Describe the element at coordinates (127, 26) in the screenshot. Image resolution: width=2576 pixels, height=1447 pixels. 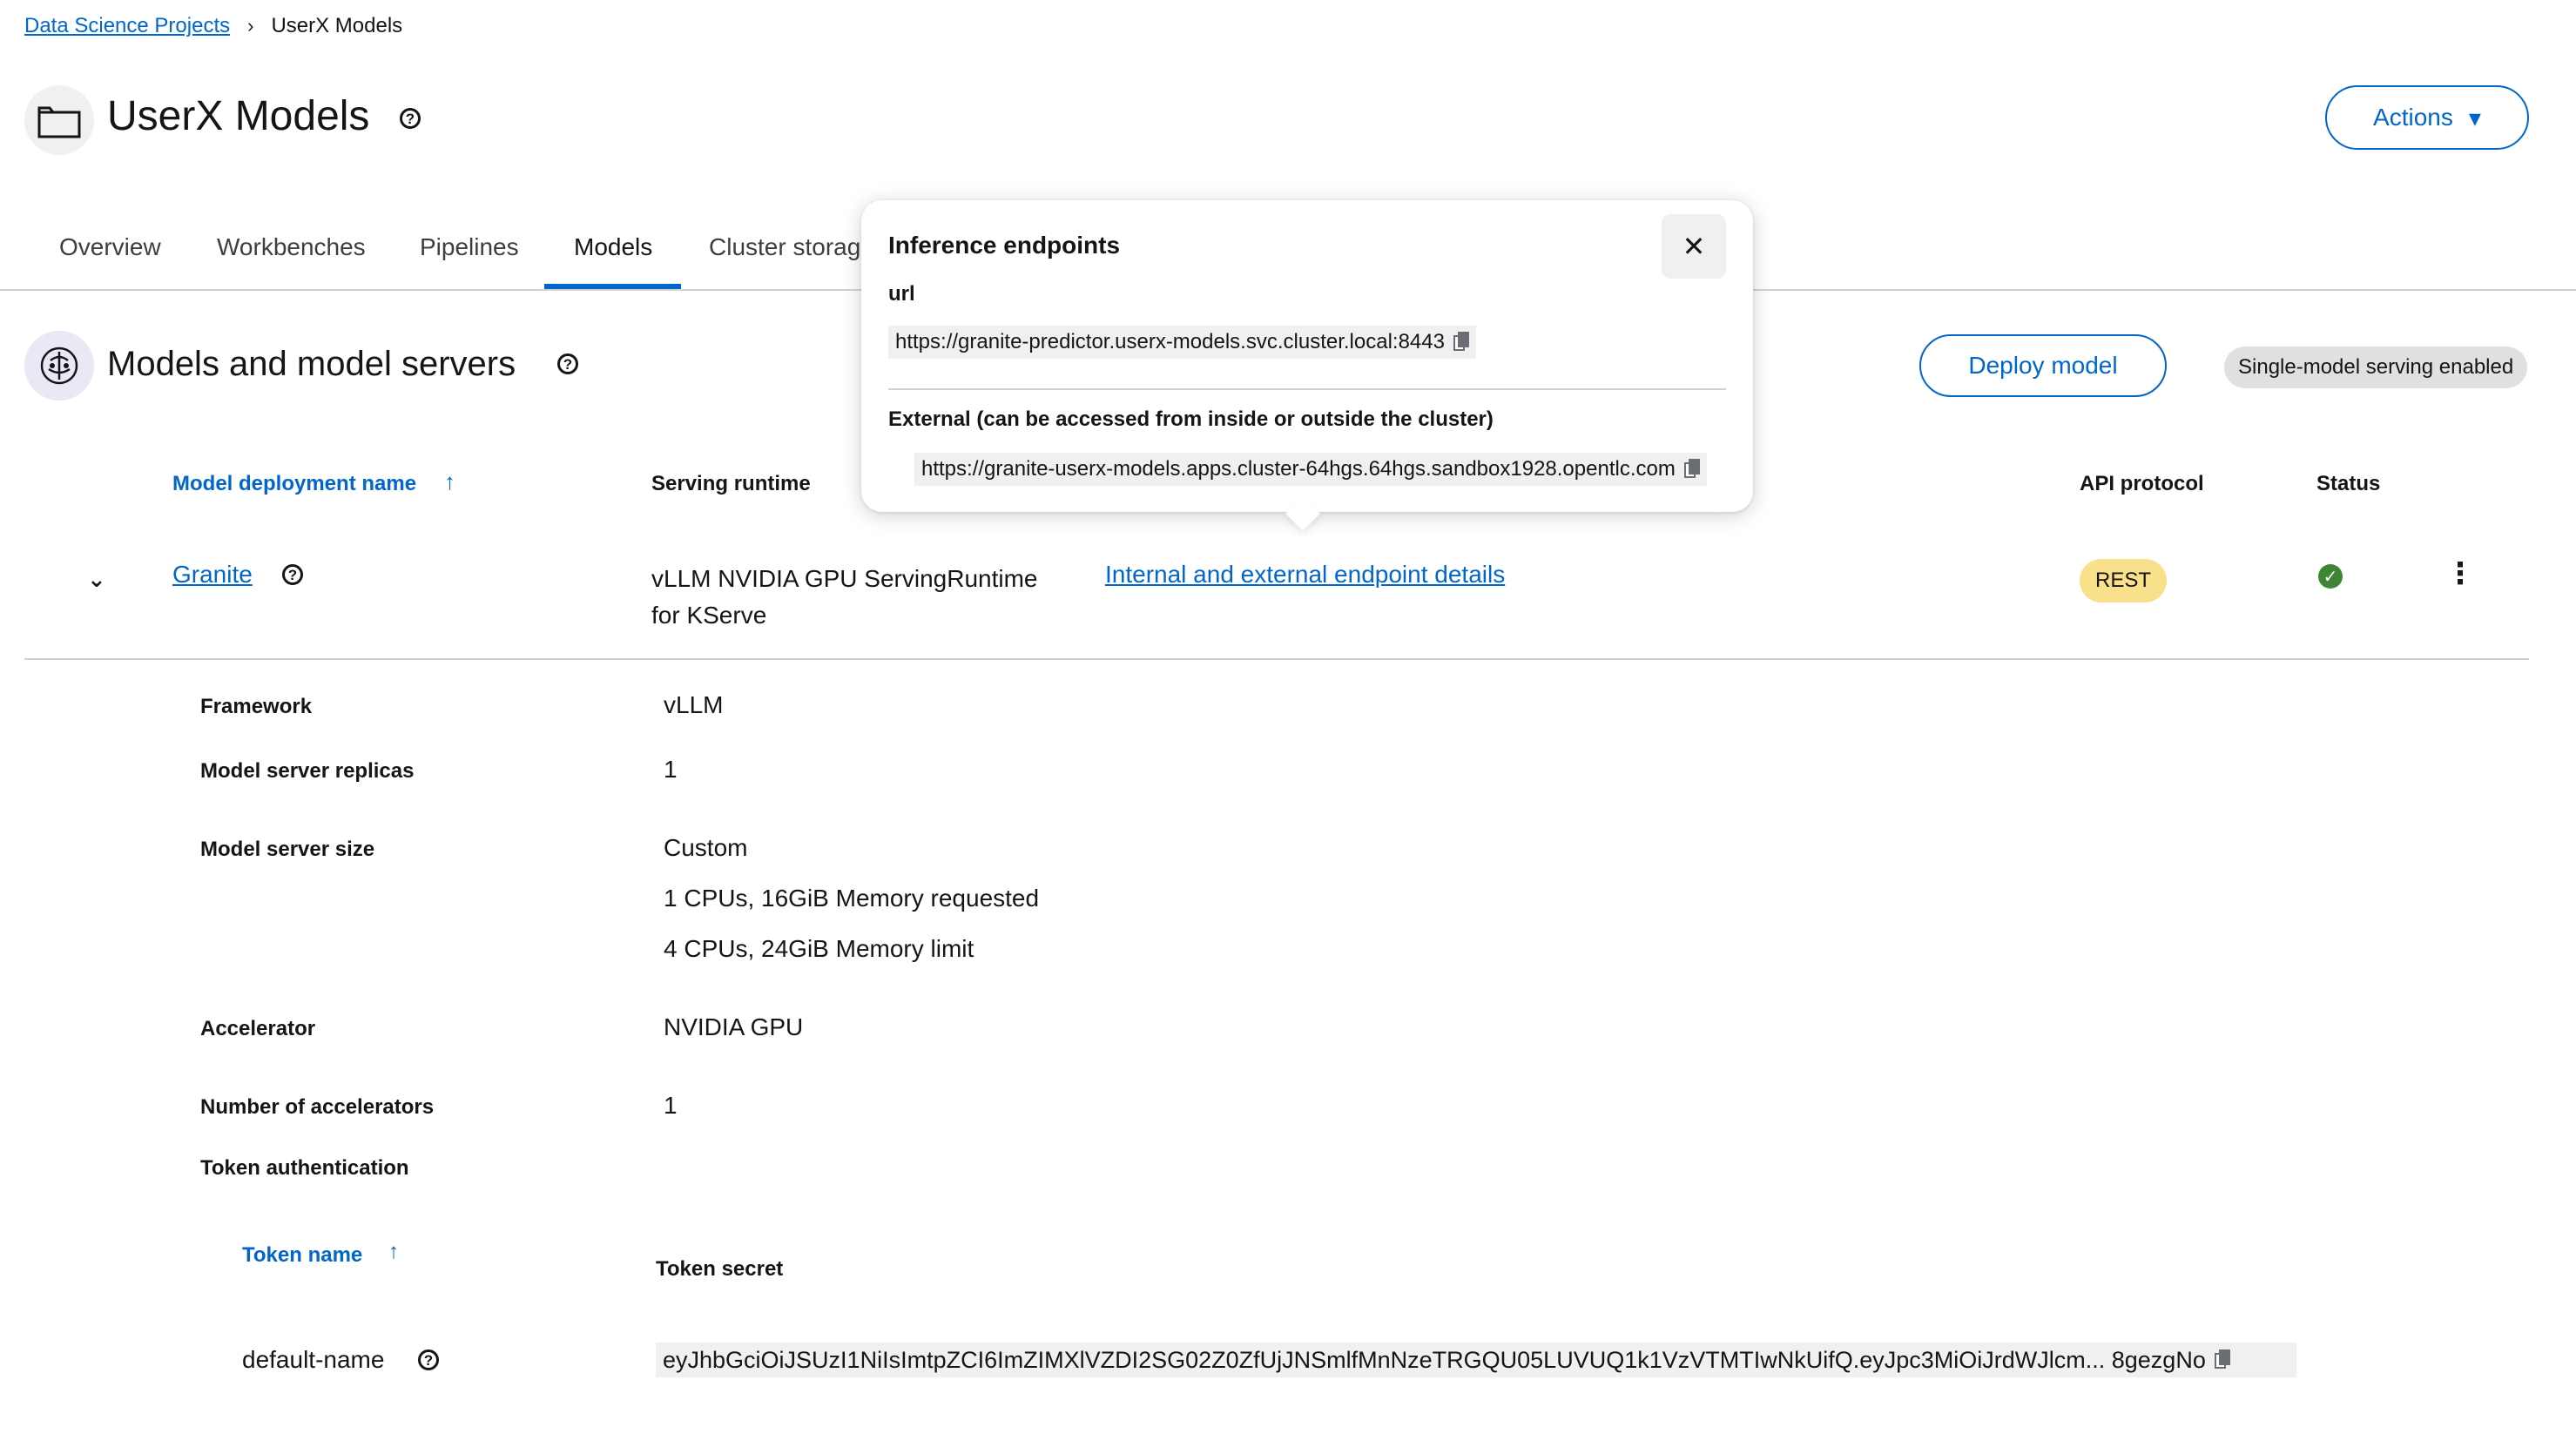
I see `breadcrumb-link-projects: Data Science Projects` at that location.